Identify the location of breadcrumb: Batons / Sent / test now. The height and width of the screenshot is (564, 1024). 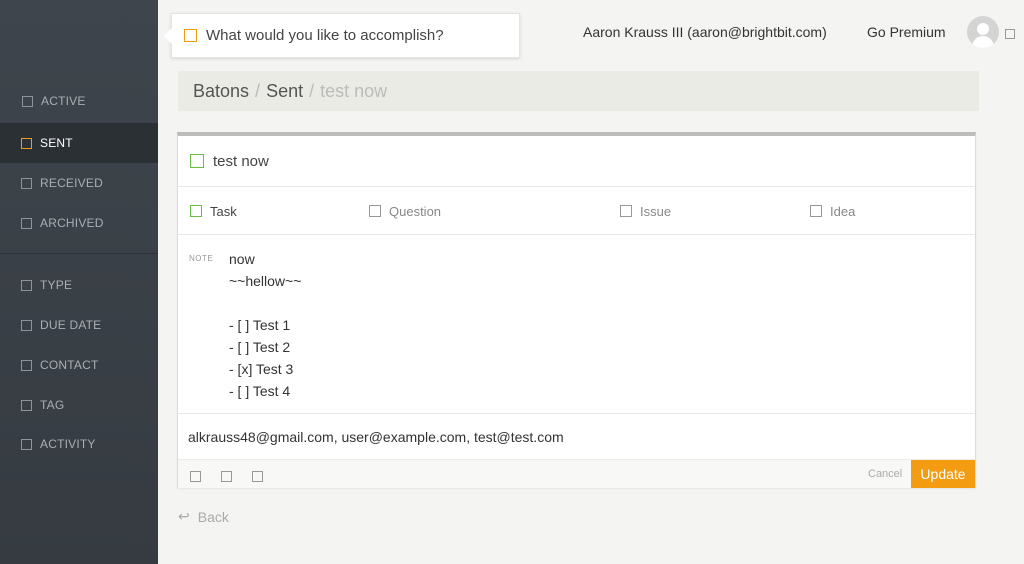
(578, 91).